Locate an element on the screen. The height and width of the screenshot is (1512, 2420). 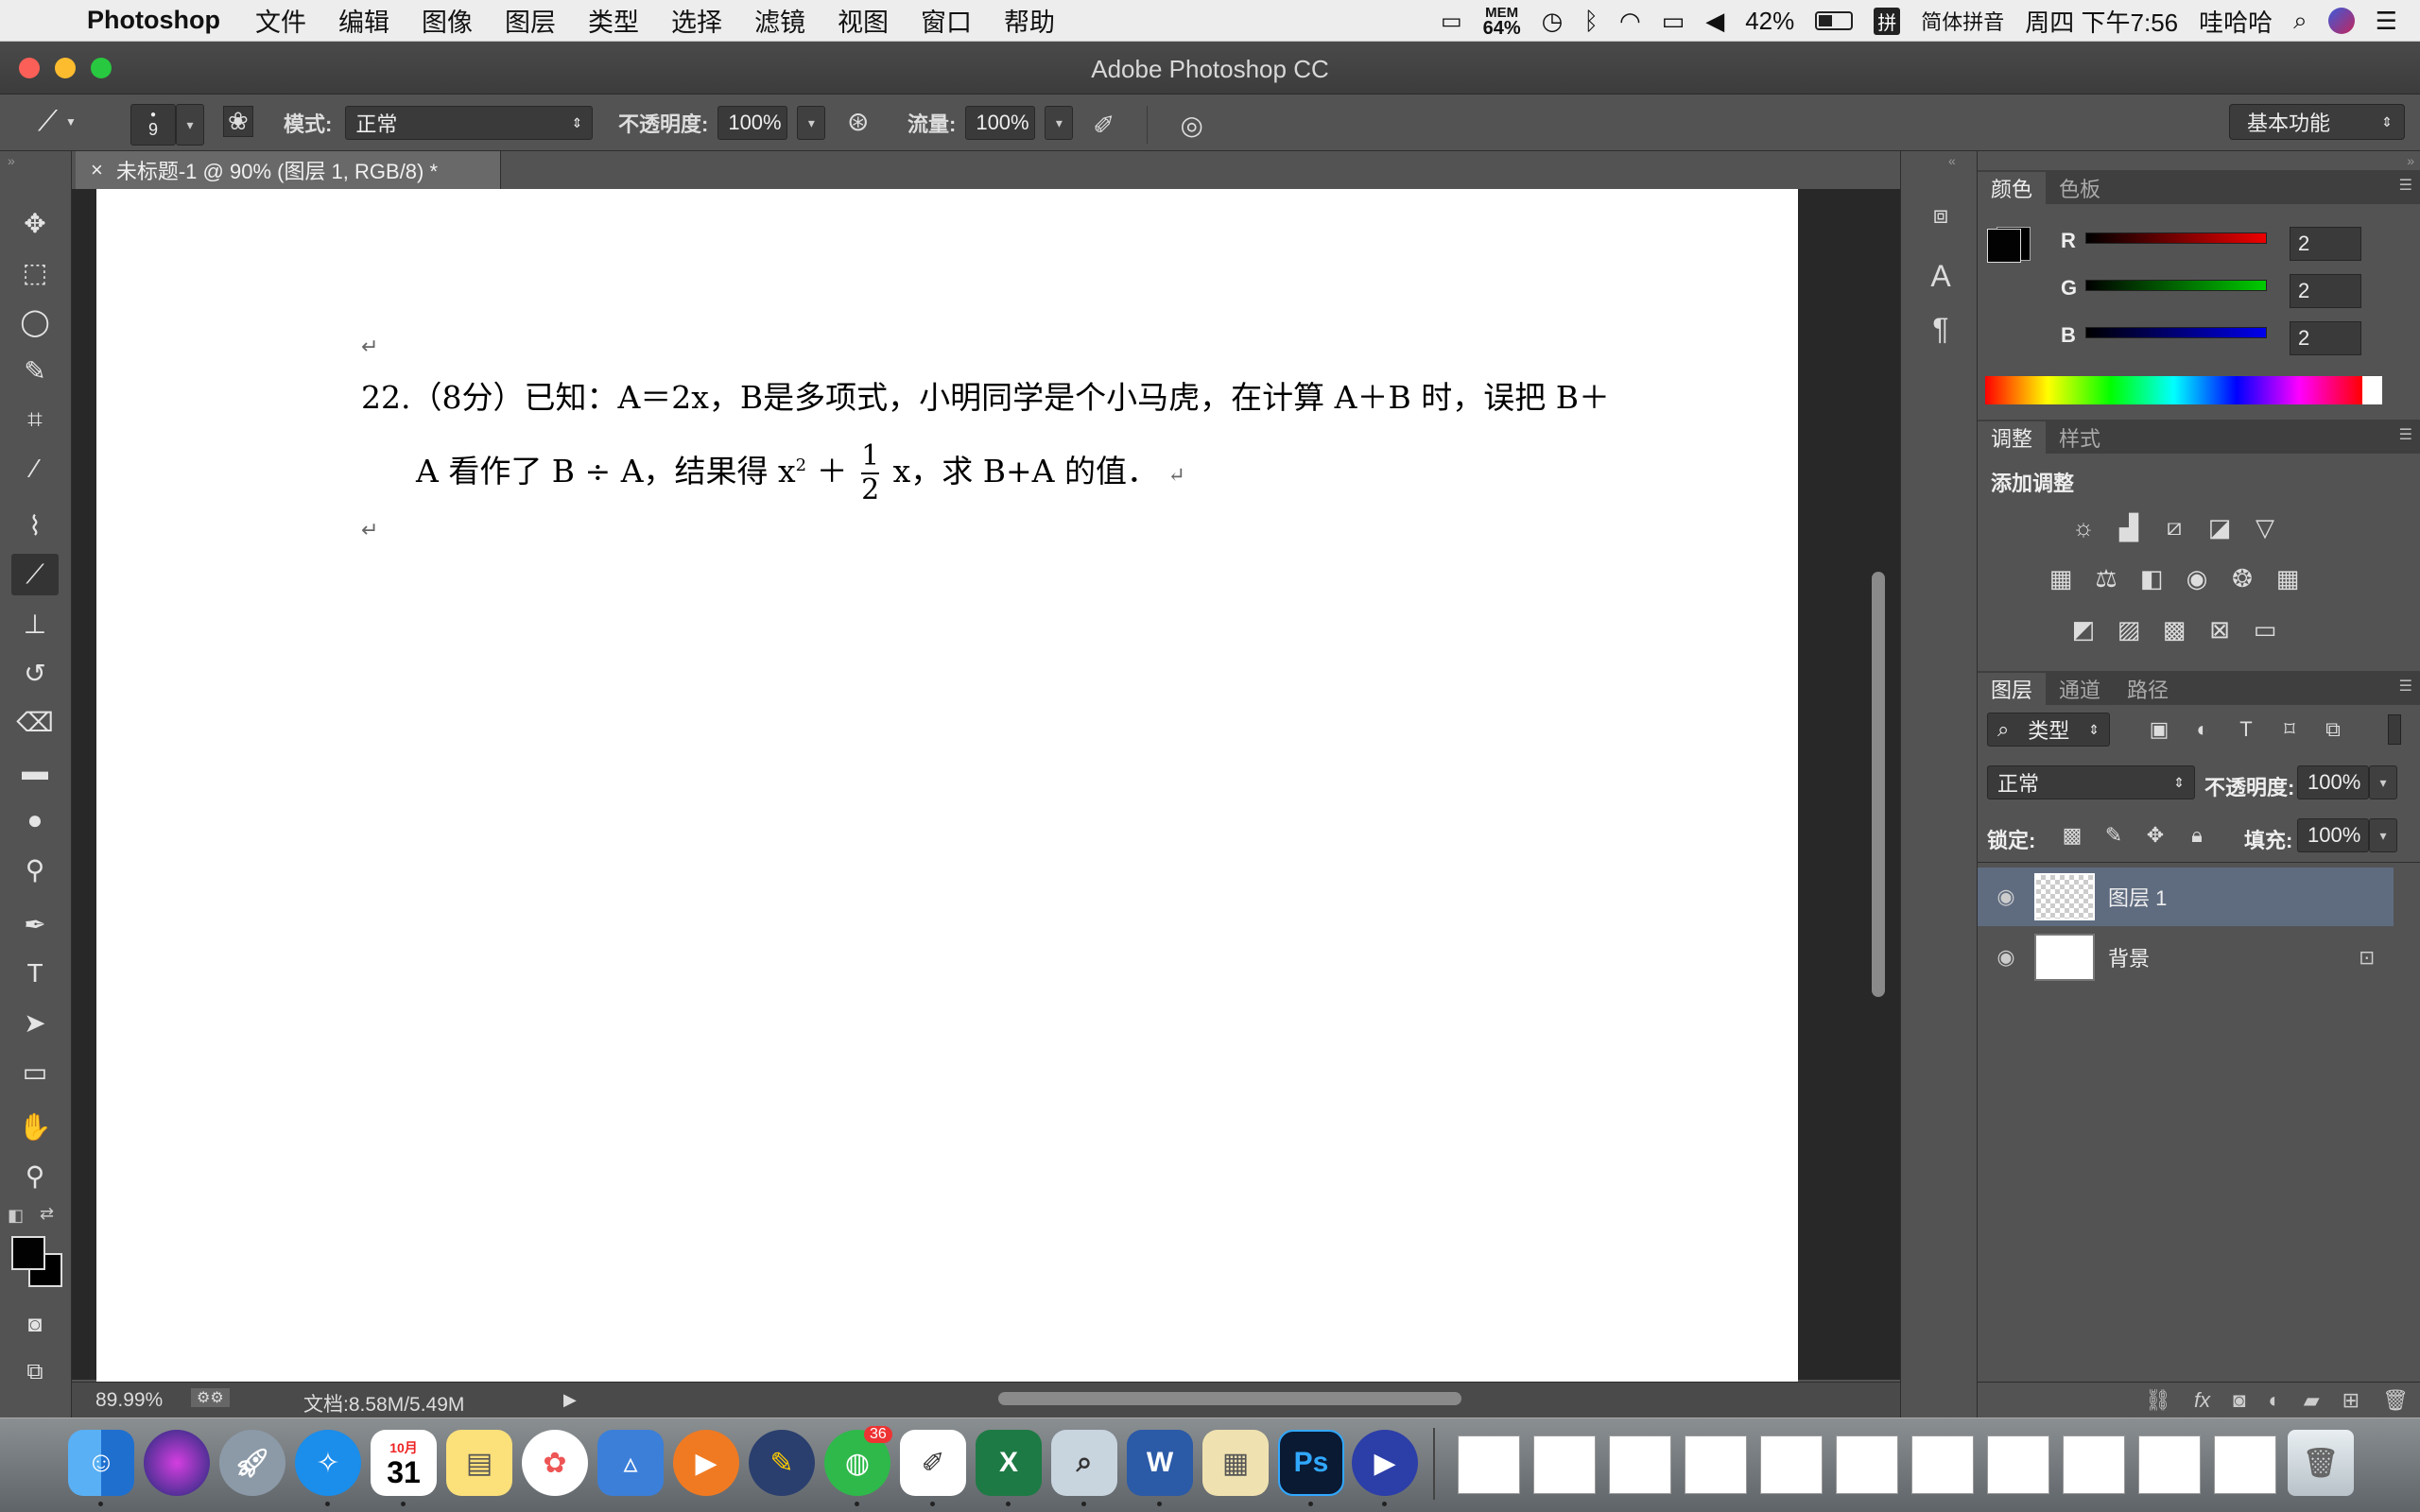
color-lookup-icon: ▦ is located at coordinates (2288, 578).